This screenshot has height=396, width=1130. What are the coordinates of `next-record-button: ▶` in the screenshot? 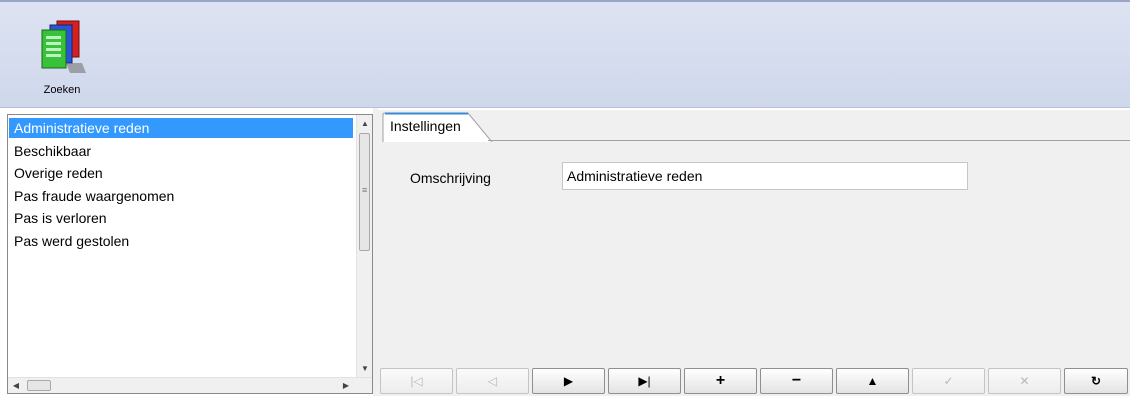 It's located at (568, 381).